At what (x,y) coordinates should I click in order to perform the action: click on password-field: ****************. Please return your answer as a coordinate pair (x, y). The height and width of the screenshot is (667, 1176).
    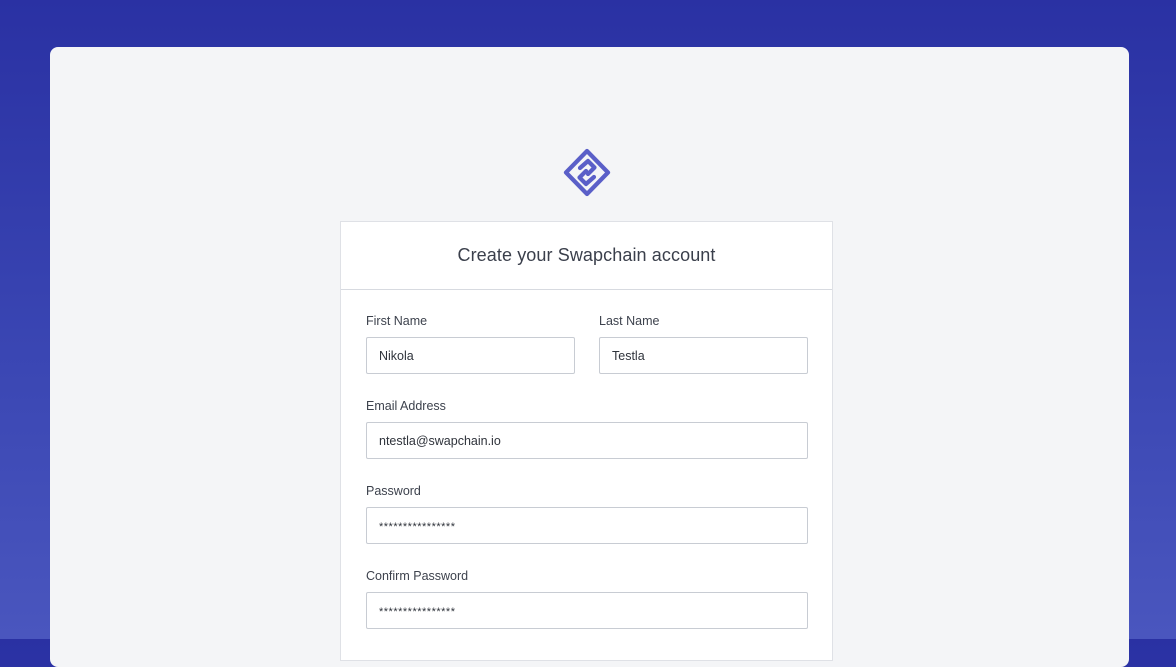
    Looking at the image, I should click on (587, 525).